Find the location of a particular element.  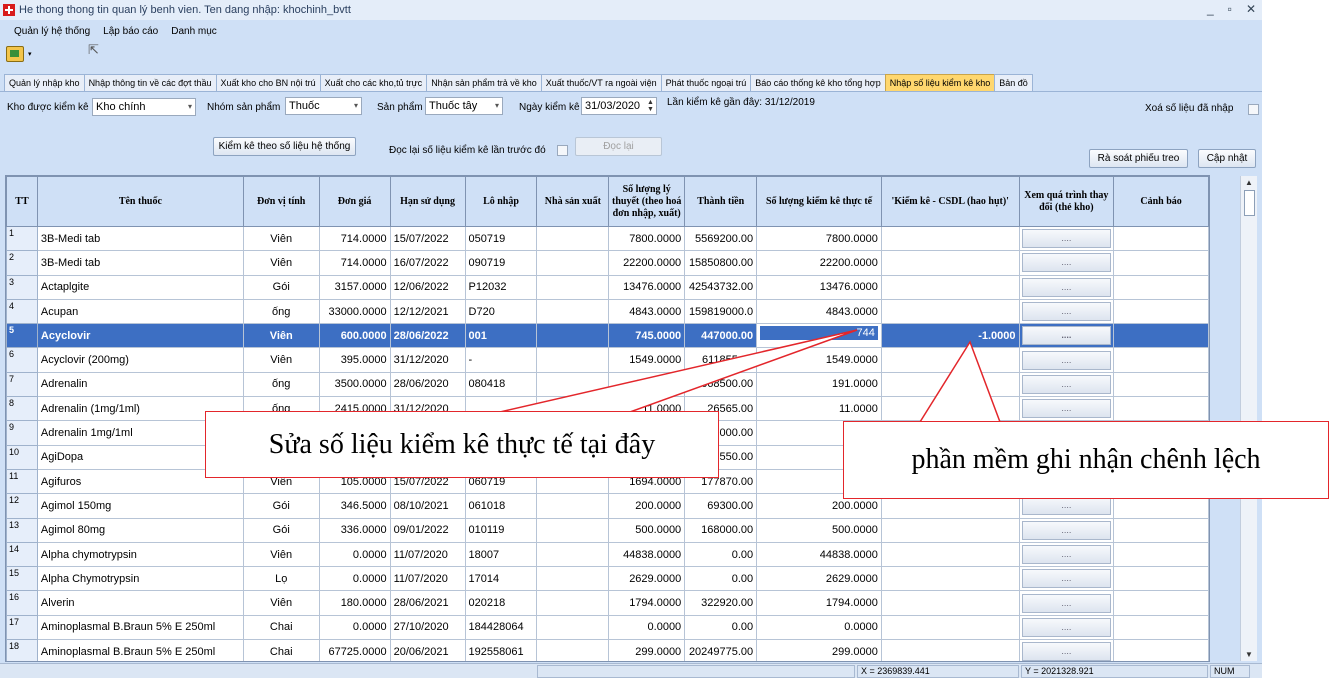

cell-unit-price: 0.0000 is located at coordinates (354, 627).